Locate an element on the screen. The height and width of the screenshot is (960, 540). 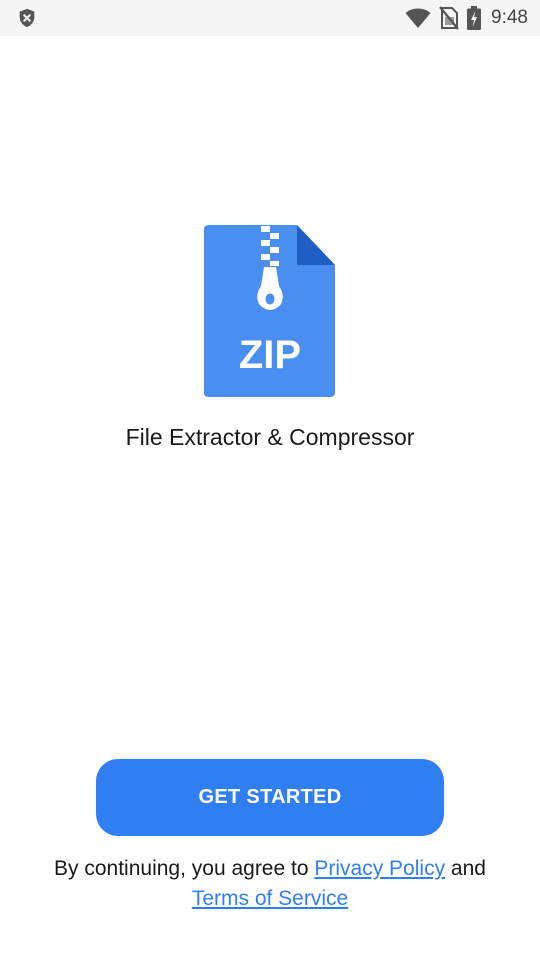
wifi-icon is located at coordinates (418, 18).